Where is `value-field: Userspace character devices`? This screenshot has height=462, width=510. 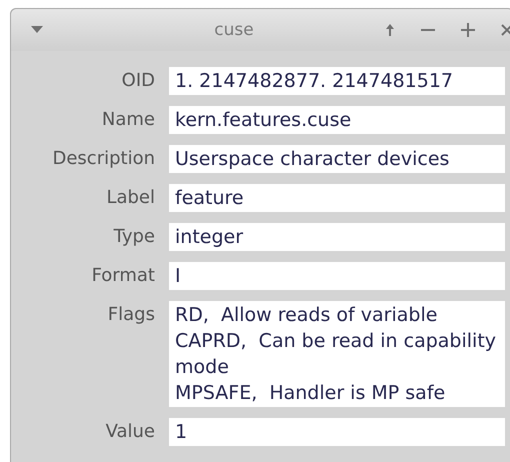 value-field: Userspace character devices is located at coordinates (337, 159).